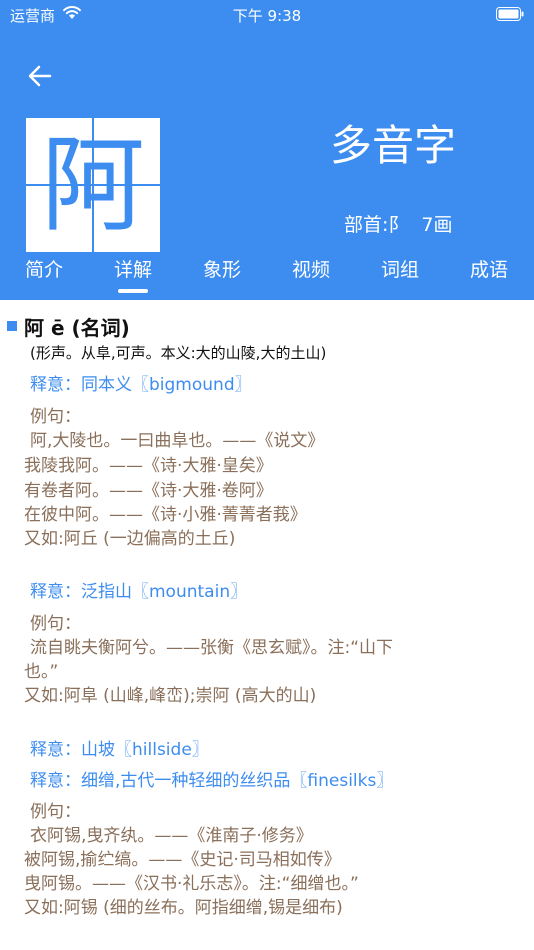 This screenshot has width=534, height=950. I want to click on radical-info: 部首:阝 7画, so click(398, 223).